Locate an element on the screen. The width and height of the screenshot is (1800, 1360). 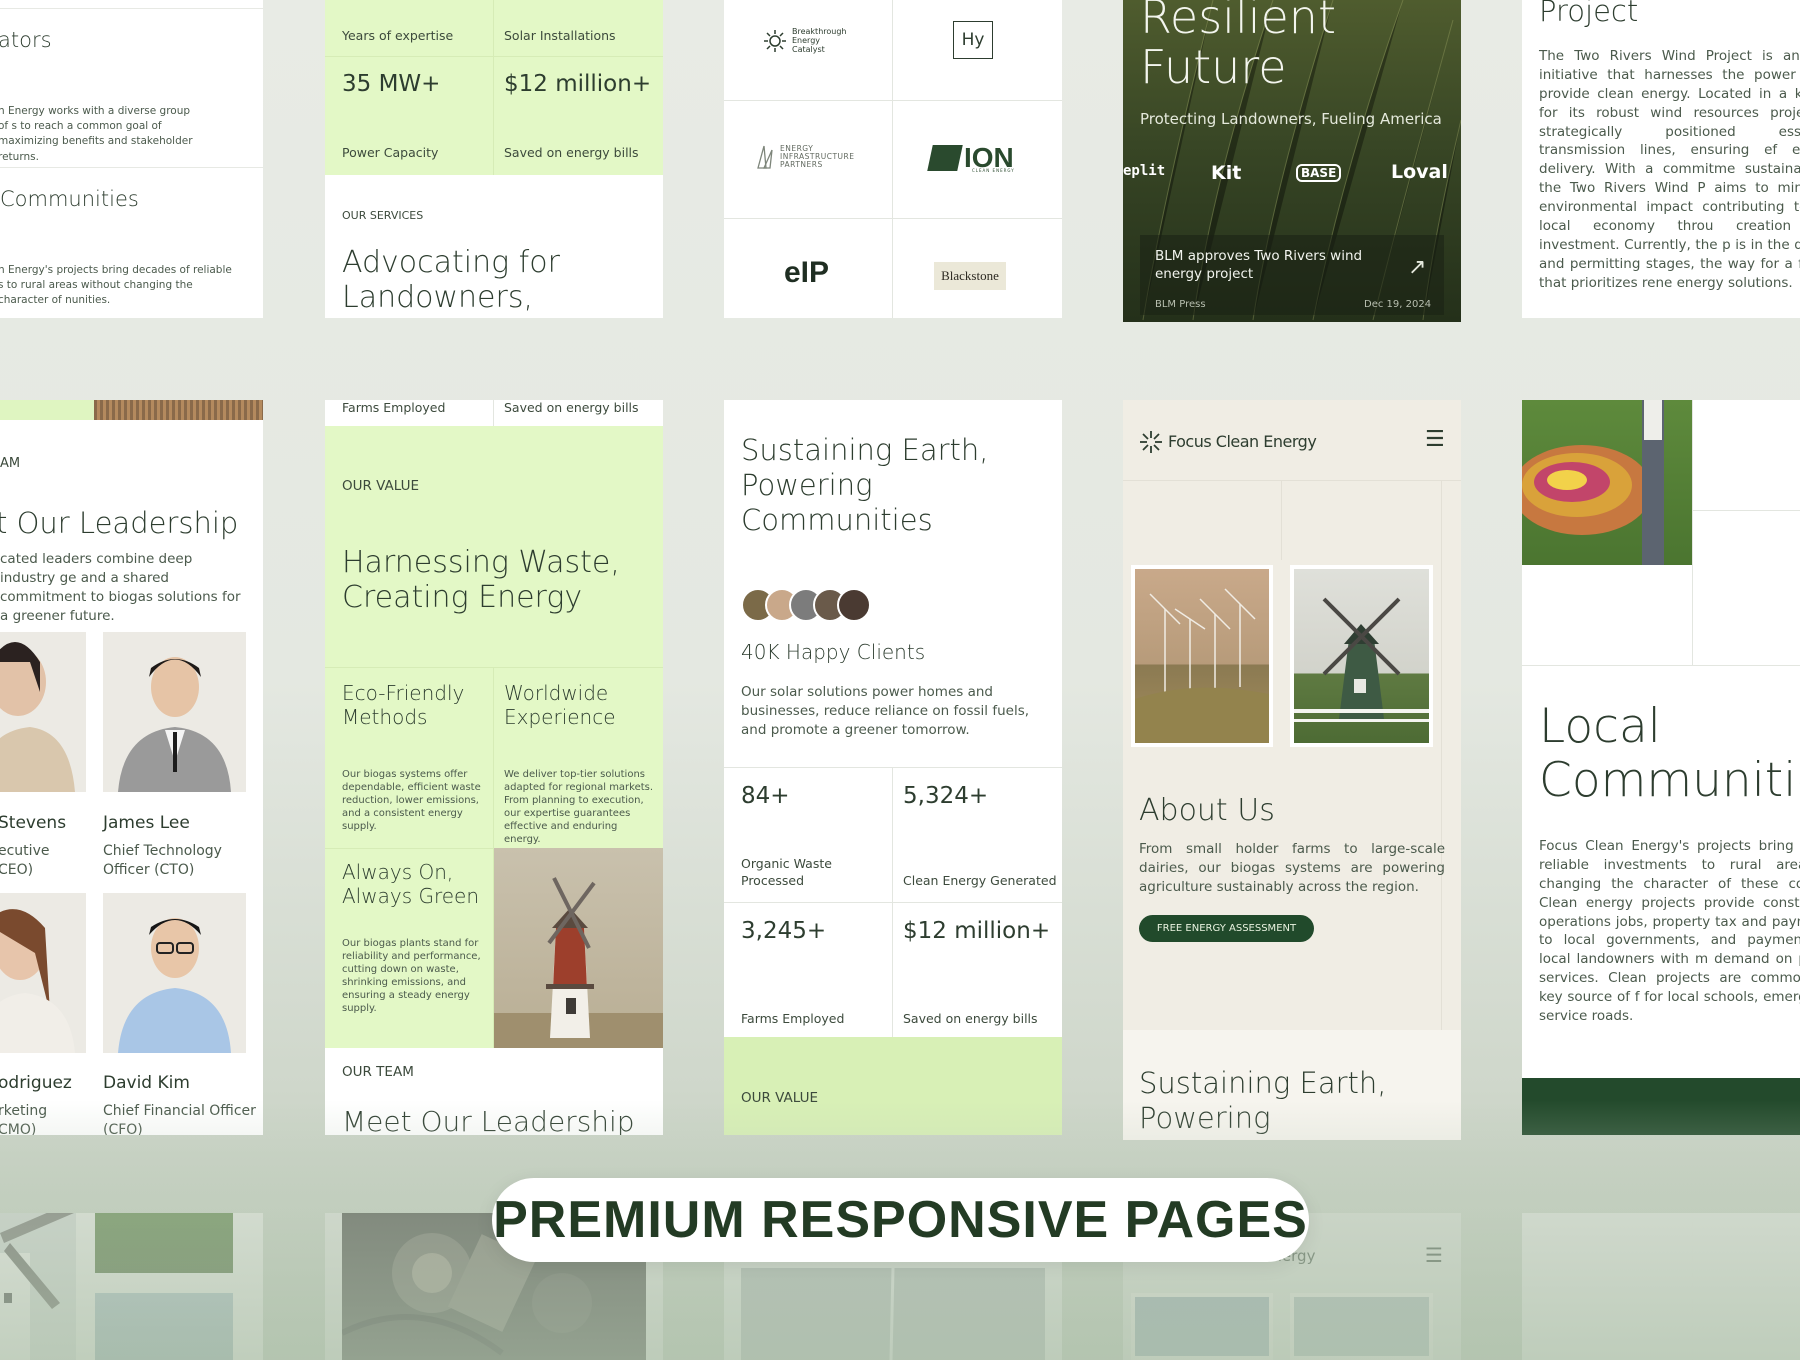
value-label: OUR VALUE is located at coordinates (780, 1098).